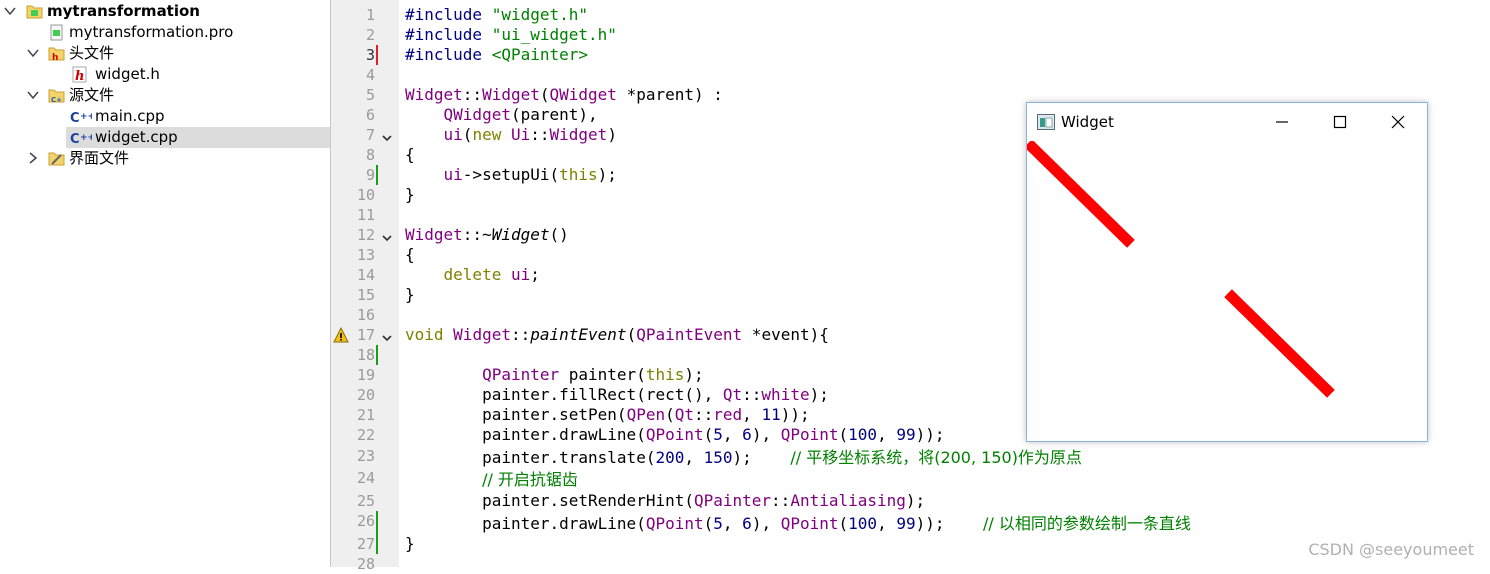 The width and height of the screenshot is (1490, 574). I want to click on line-number: 3, so click(370, 55).